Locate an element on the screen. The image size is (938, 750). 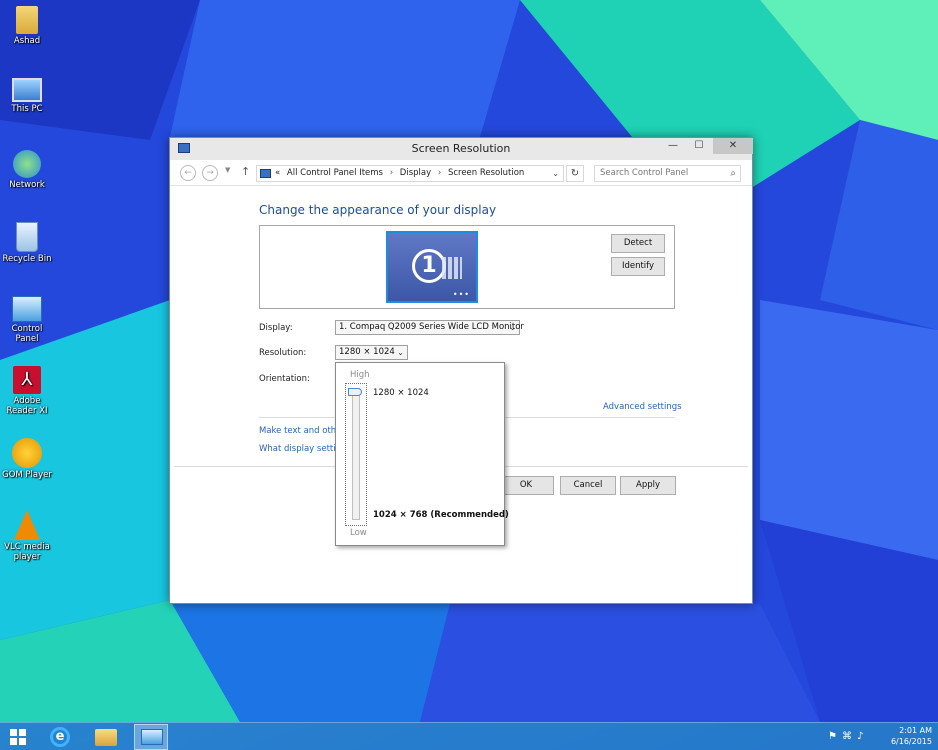
desktop-icon-label: Ashad is located at coordinates (27, 41).